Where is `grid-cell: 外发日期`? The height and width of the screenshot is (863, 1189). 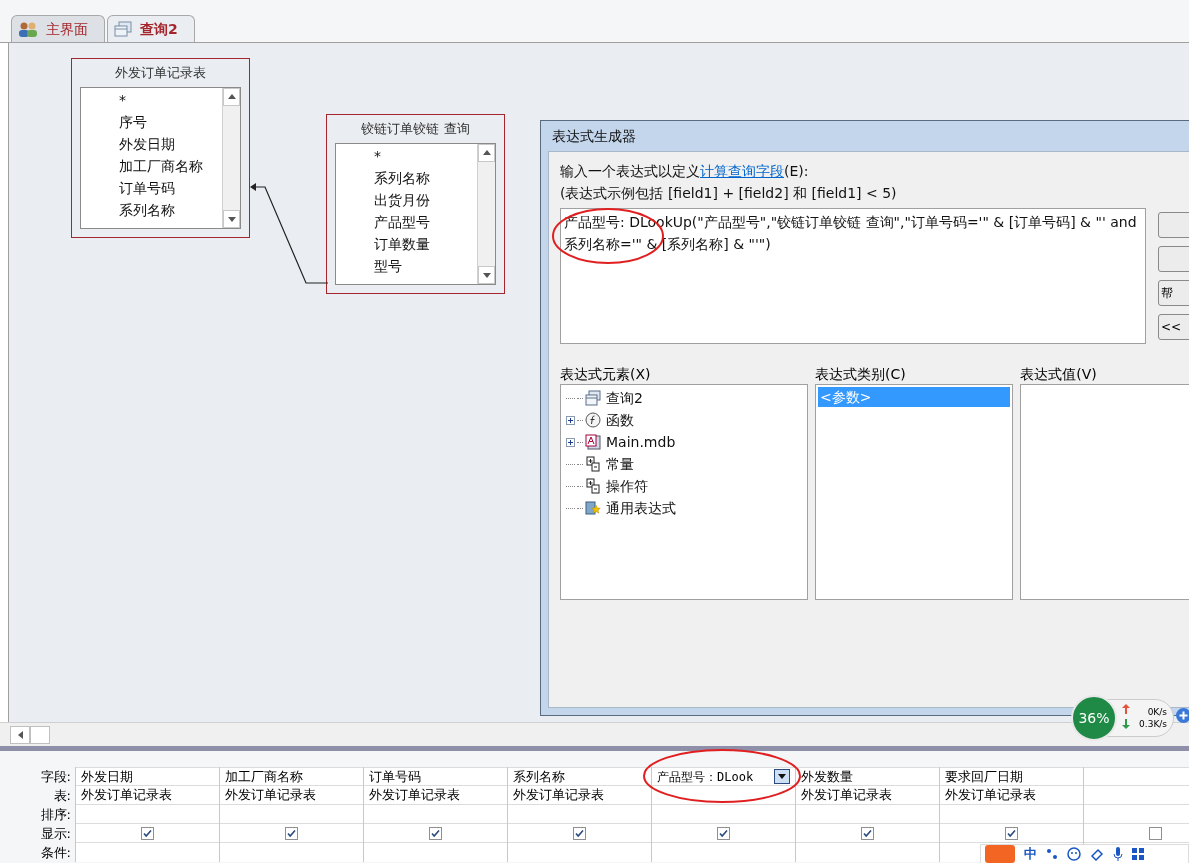
grid-cell: 外发日期 is located at coordinates (147, 776).